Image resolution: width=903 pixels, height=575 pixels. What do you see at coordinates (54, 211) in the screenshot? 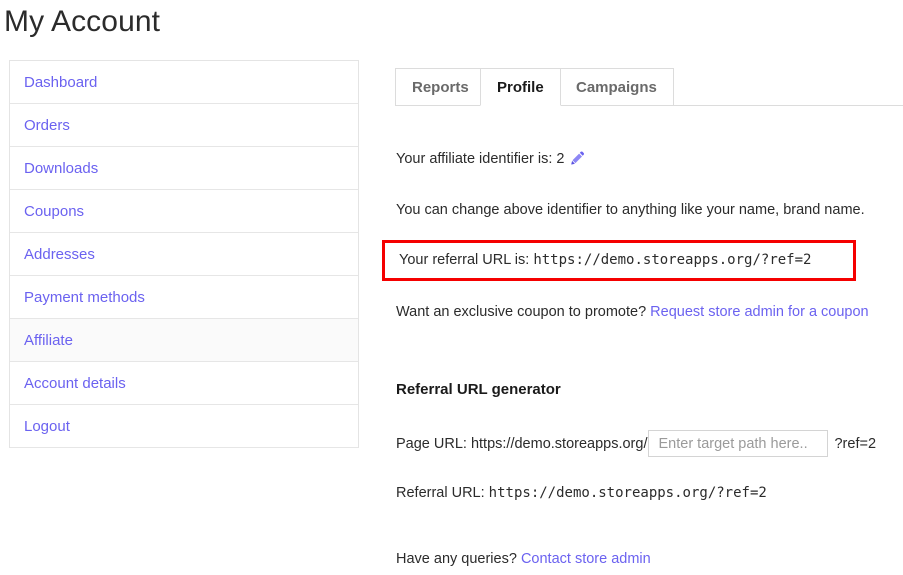
I see `sidebar-link-coupons: Coupons` at bounding box center [54, 211].